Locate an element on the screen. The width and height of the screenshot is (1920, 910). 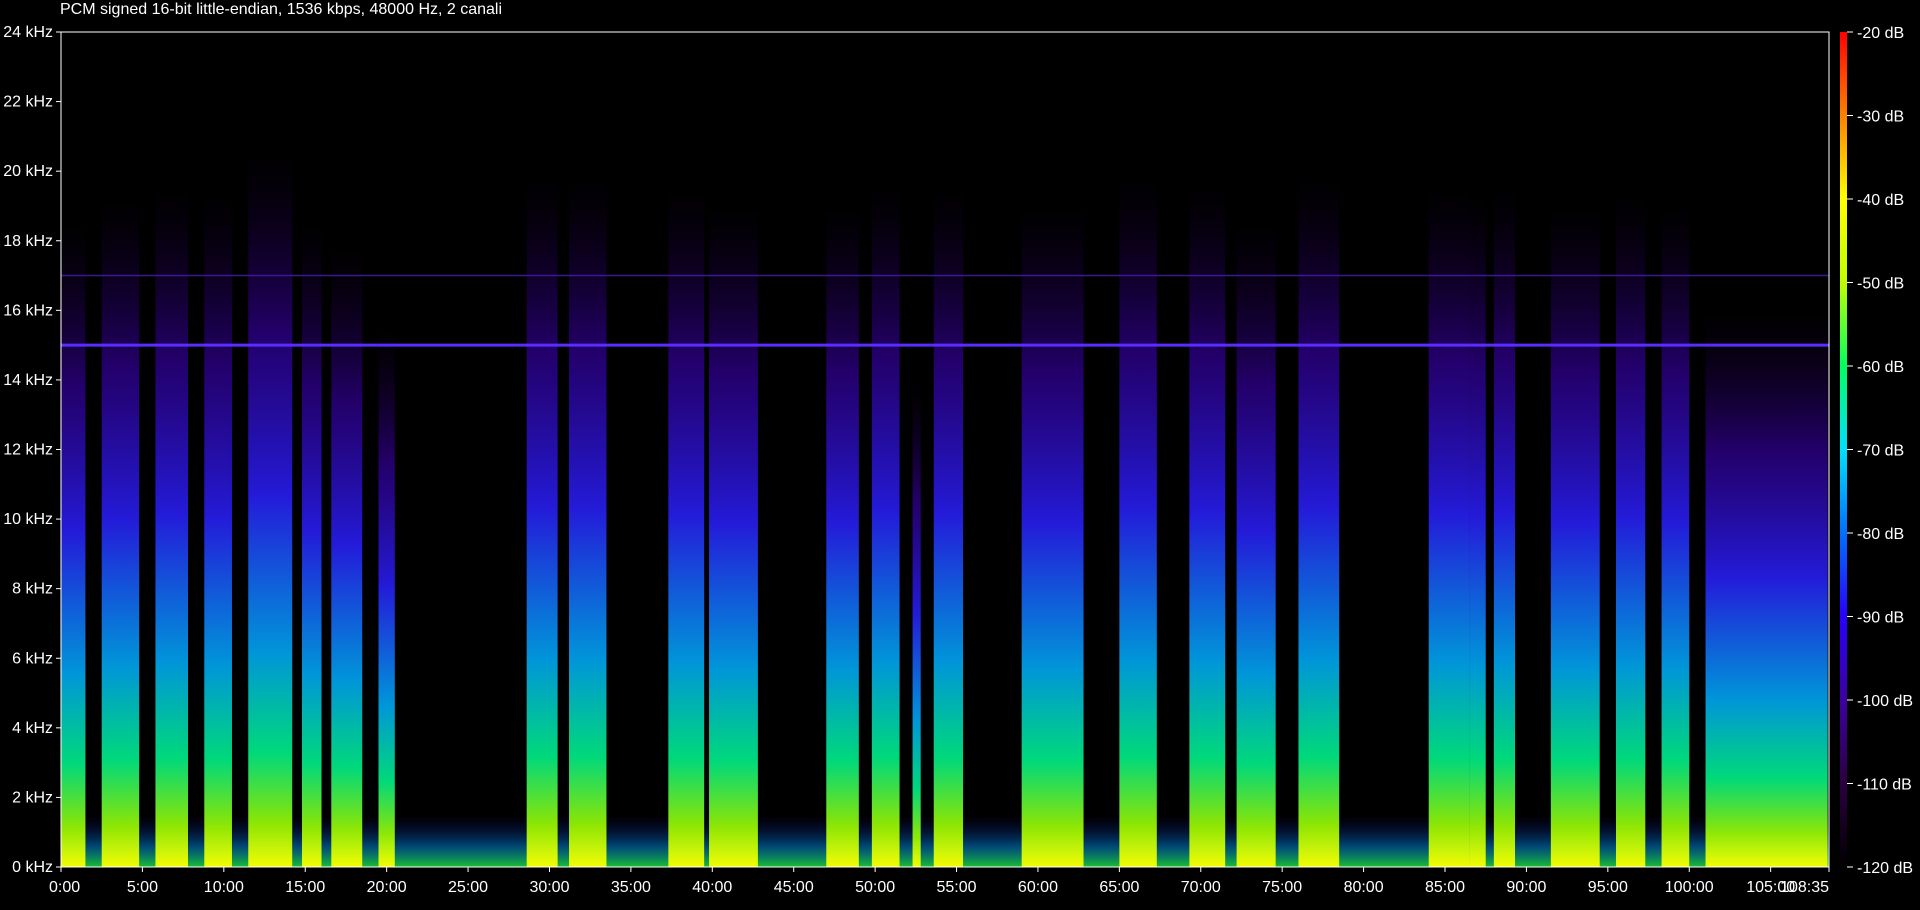
x-tick-label: 40:00 is located at coordinates (712, 887).